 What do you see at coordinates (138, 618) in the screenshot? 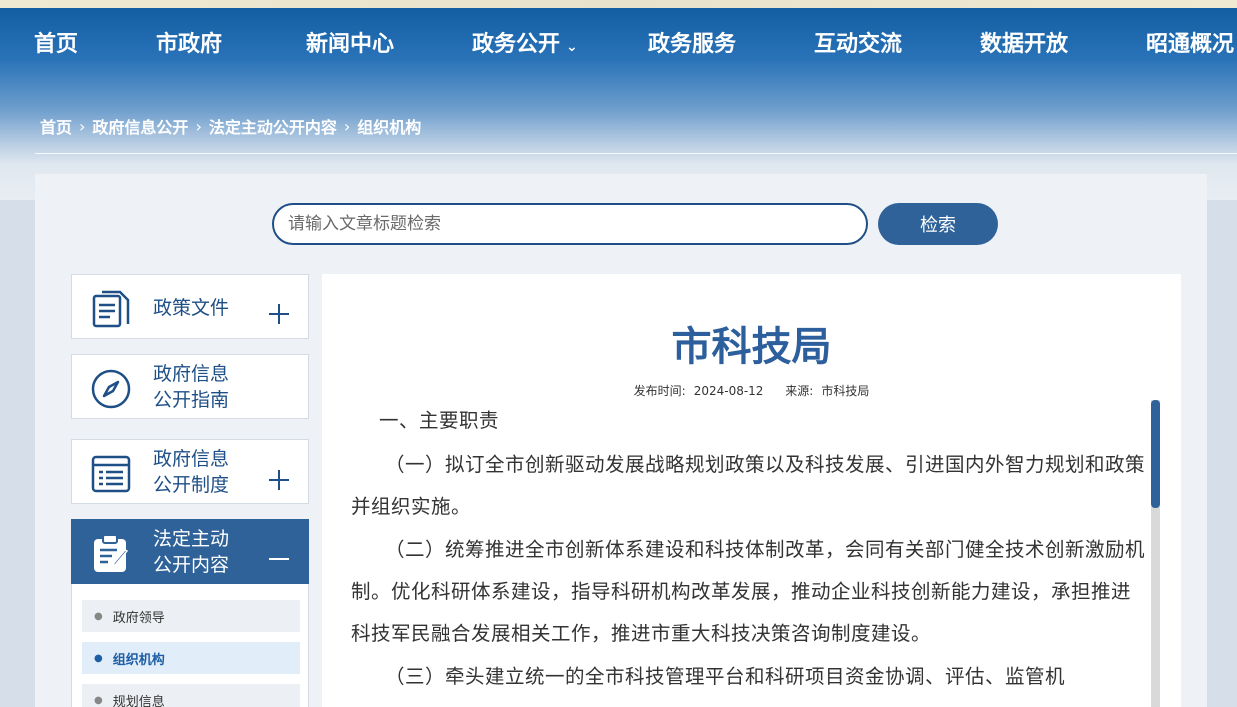
I see `subitem-label: 政府领导` at bounding box center [138, 618].